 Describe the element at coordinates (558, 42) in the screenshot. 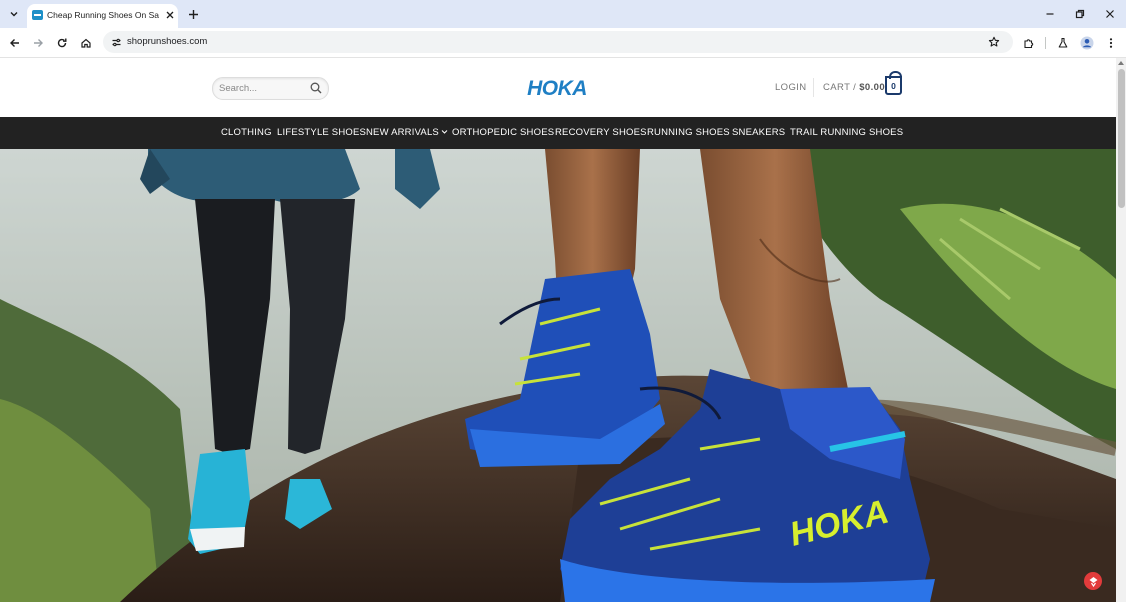

I see `address-bar: shoprunshoes.com` at that location.